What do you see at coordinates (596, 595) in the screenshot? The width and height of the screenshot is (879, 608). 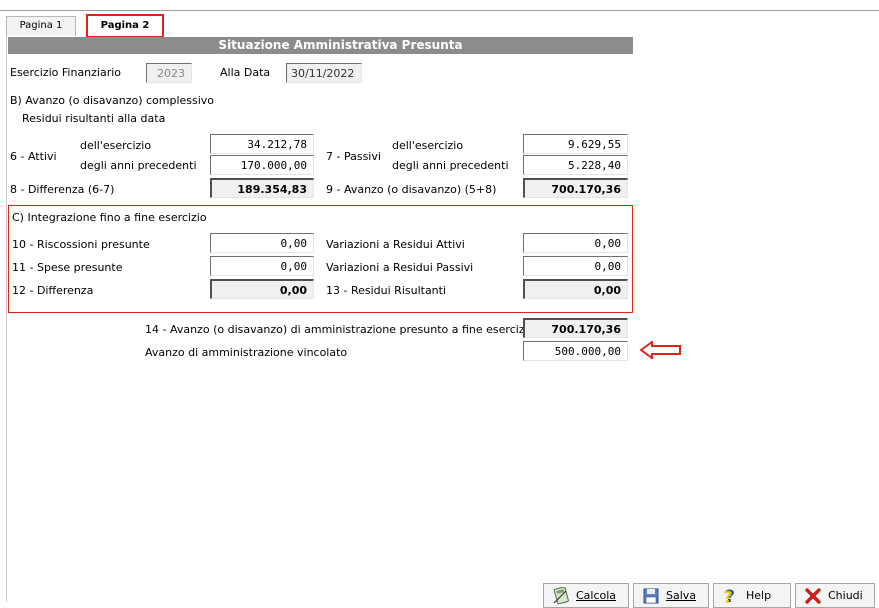 I see `calcola-label: Calcola` at bounding box center [596, 595].